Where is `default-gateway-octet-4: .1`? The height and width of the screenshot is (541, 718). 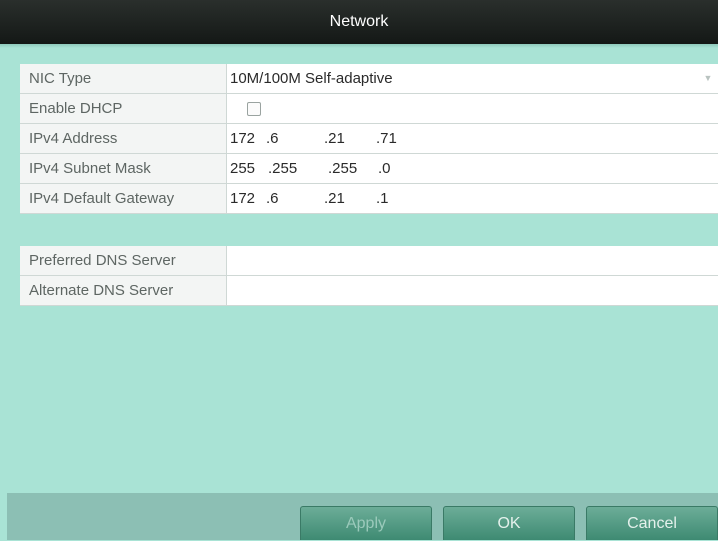 default-gateway-octet-4: .1 is located at coordinates (382, 198).